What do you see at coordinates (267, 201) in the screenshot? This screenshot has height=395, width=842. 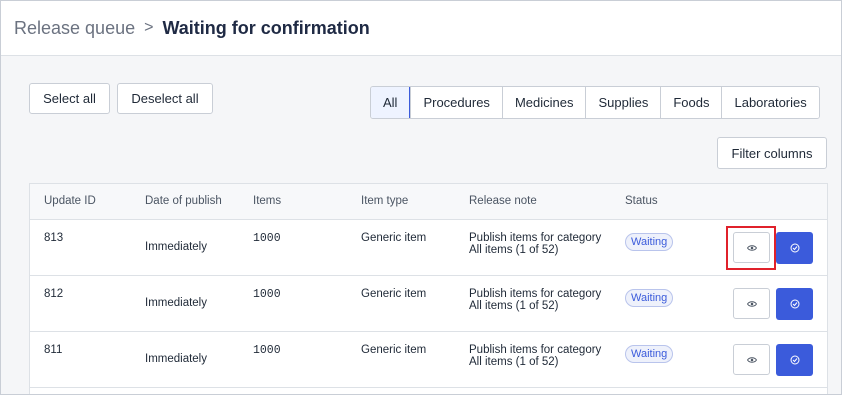 I see `column-header-items: Items` at bounding box center [267, 201].